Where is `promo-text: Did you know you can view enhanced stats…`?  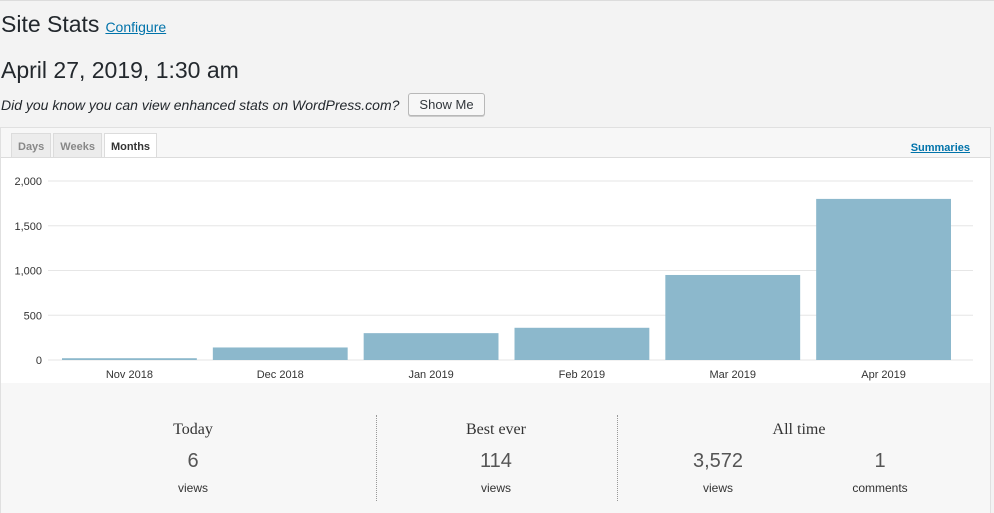
promo-text: Did you know you can view enhanced stats… is located at coordinates (200, 104).